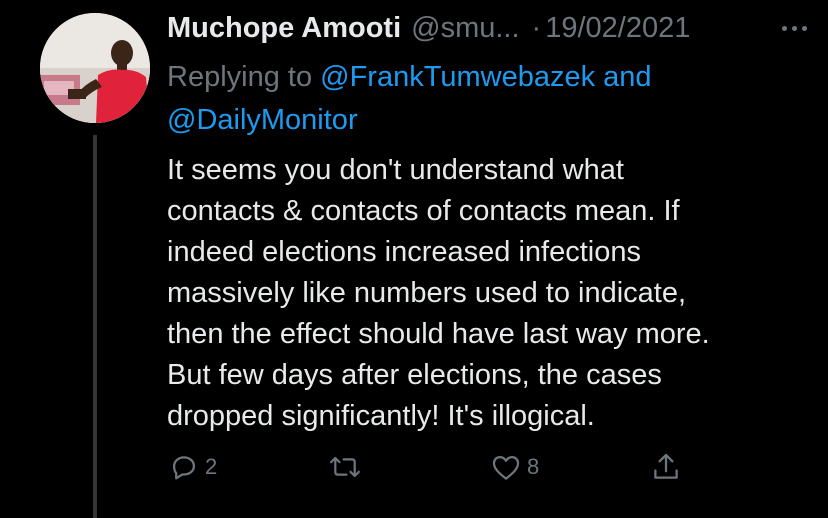  I want to click on tweet-text-line: contacts & contacts of contacts mean. If, so click(423, 211).